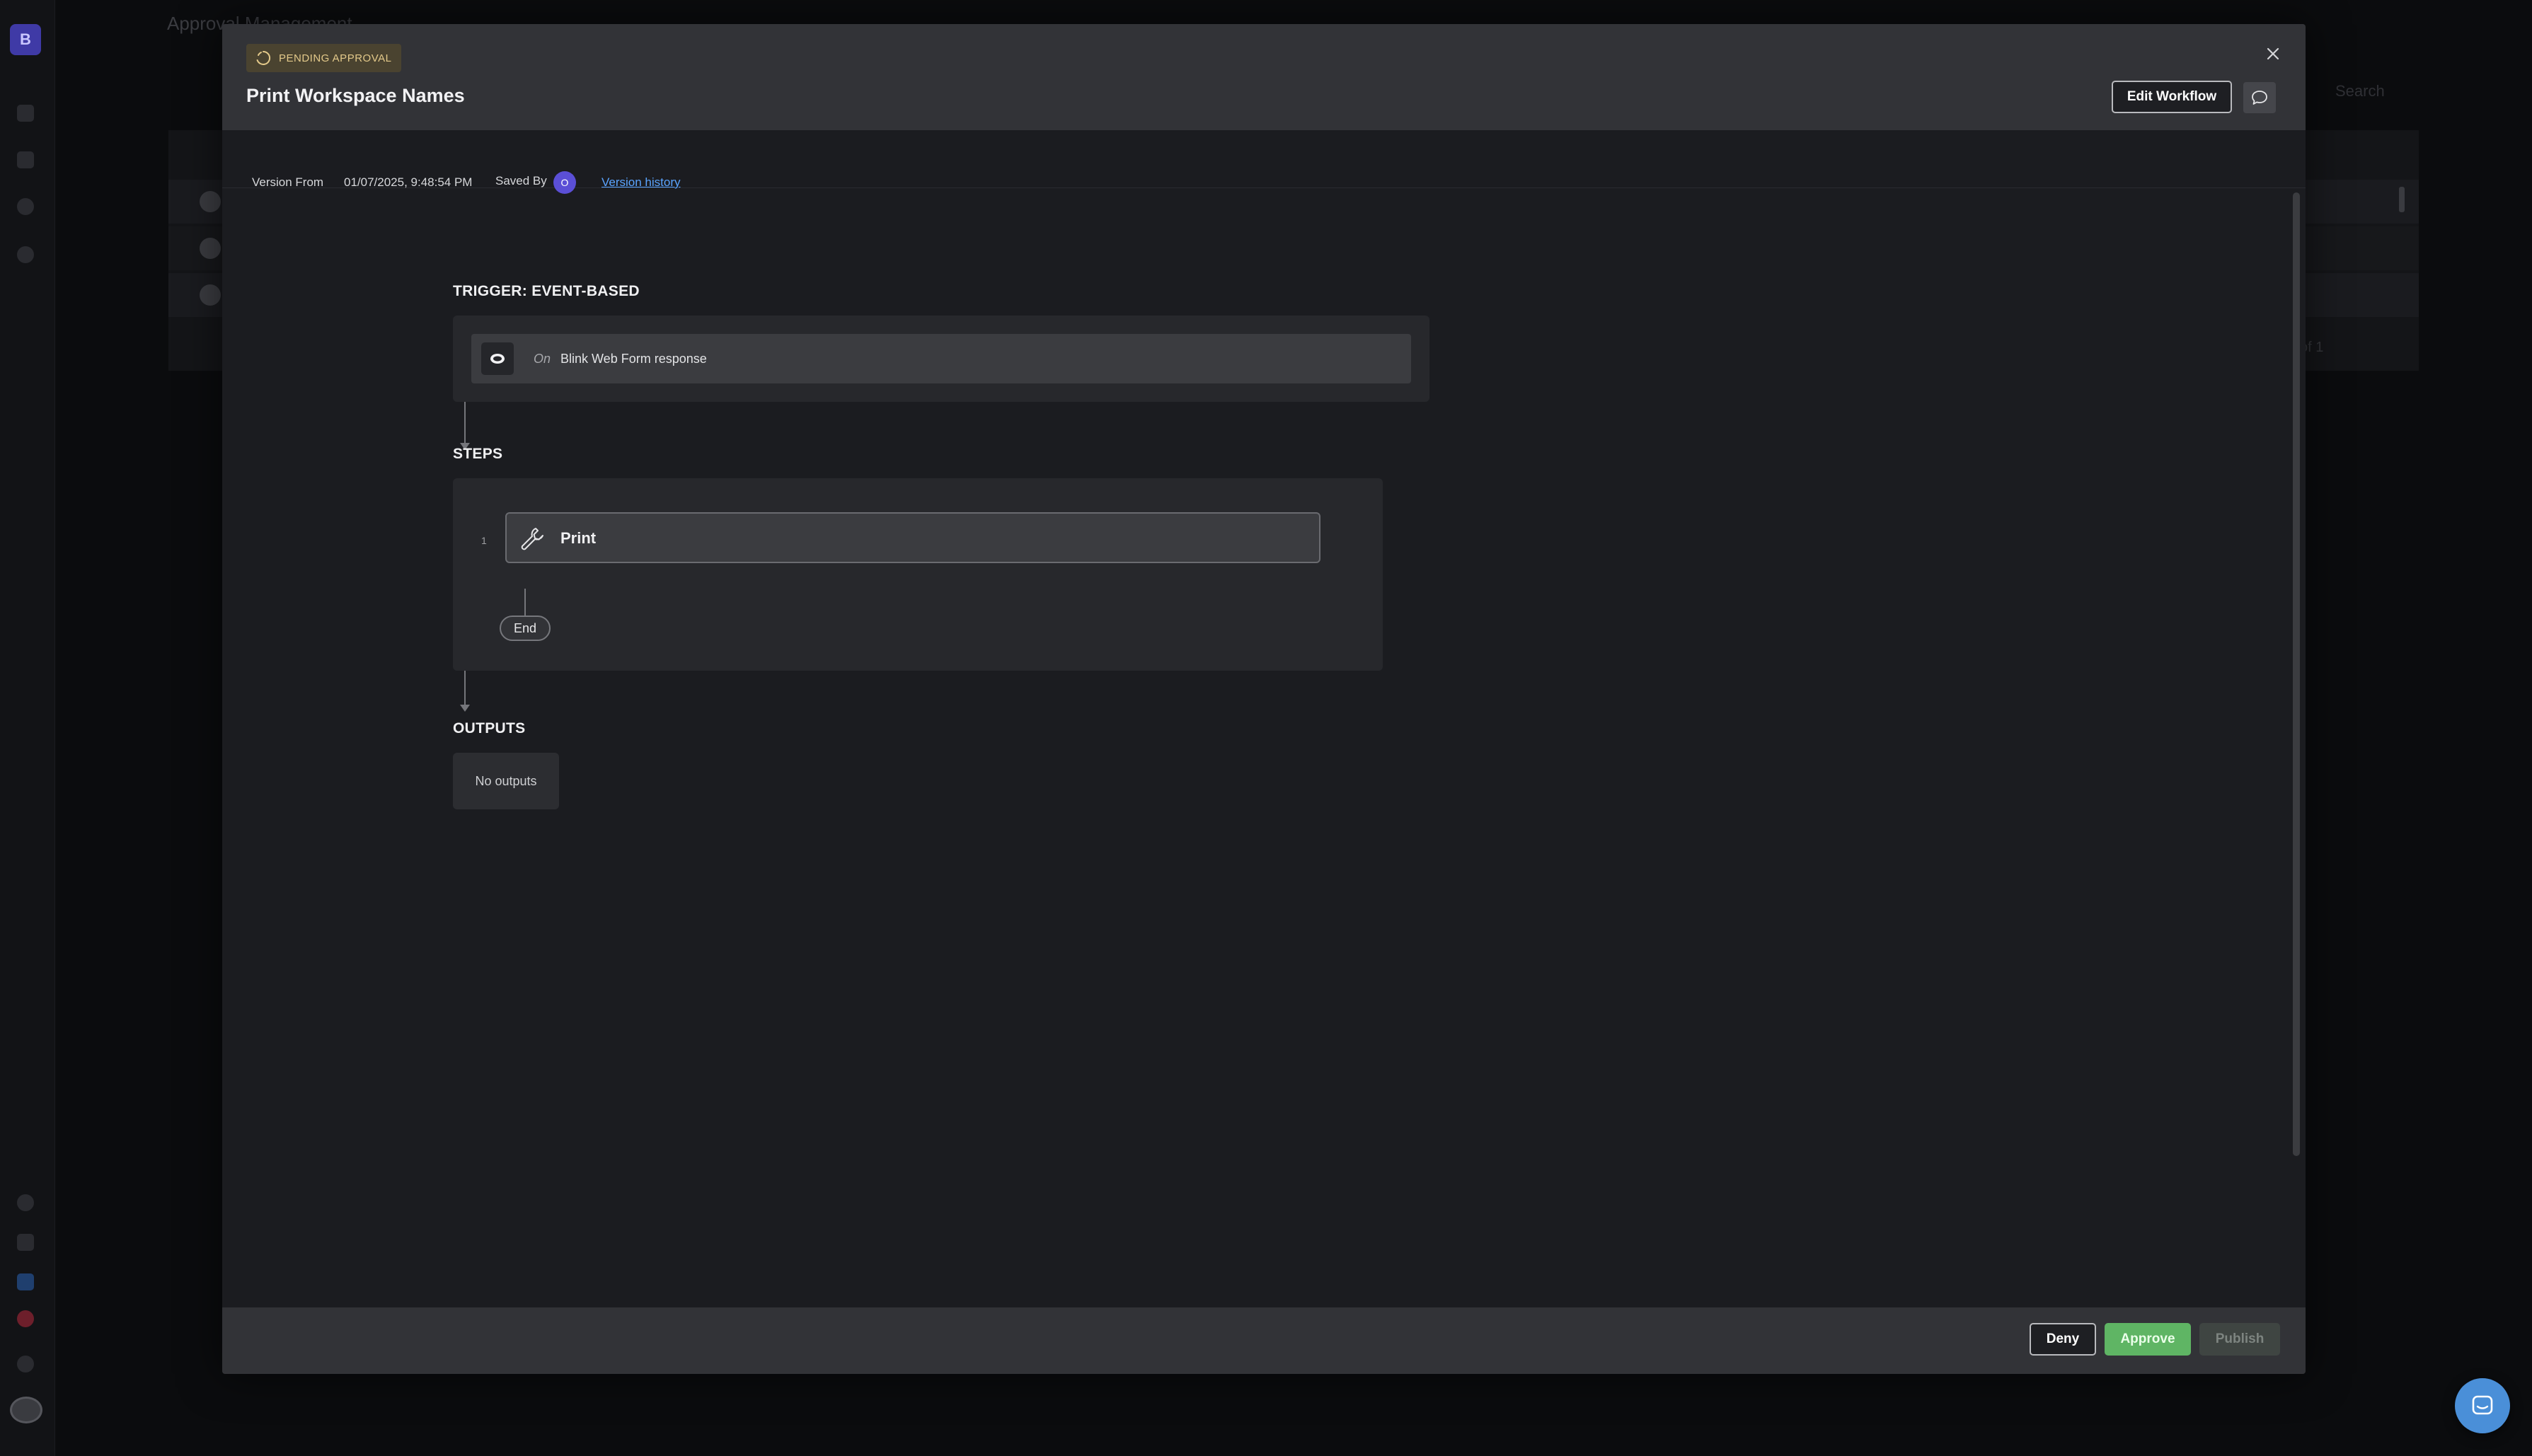 Image resolution: width=2532 pixels, height=1456 pixels. Describe the element at coordinates (465, 709) in the screenshot. I see `steps-arrow-icon` at that location.